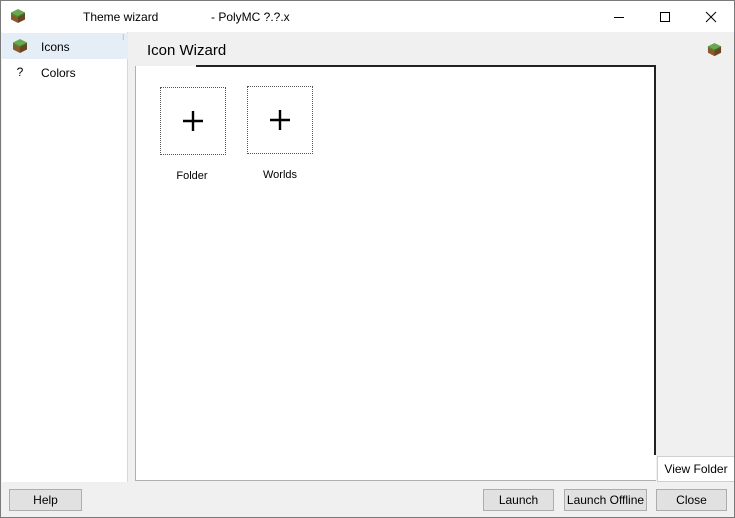 This screenshot has width=735, height=518. What do you see at coordinates (518, 500) in the screenshot?
I see `launch-button: Launch` at bounding box center [518, 500].